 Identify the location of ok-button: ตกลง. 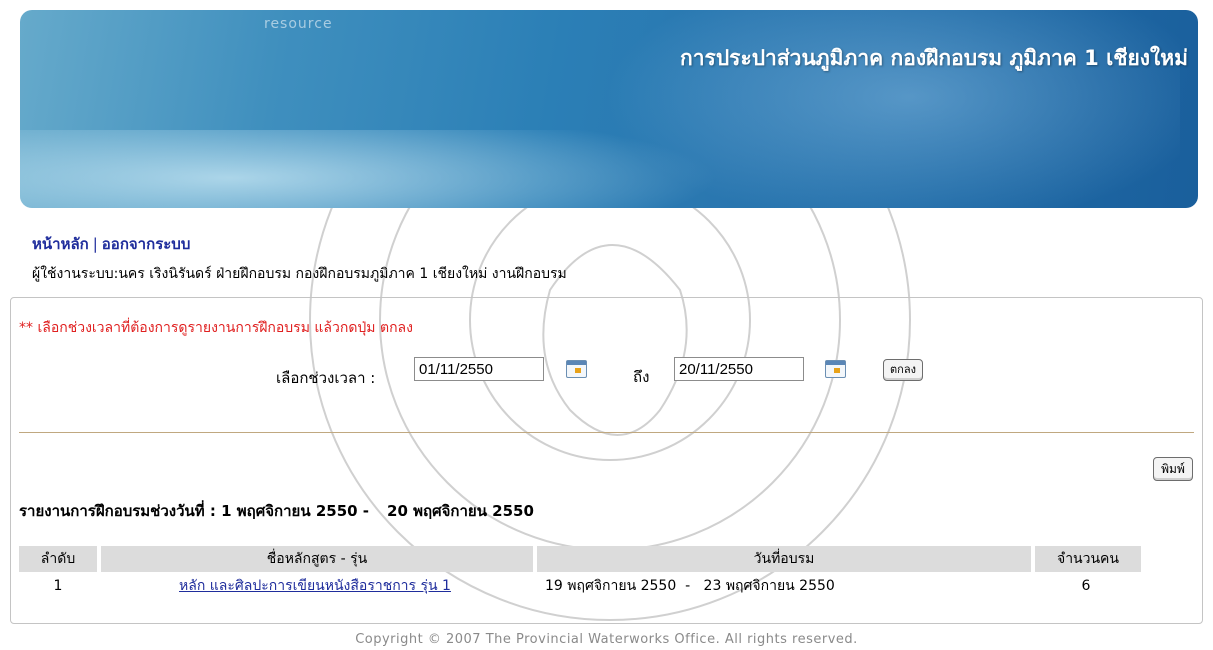
(903, 370).